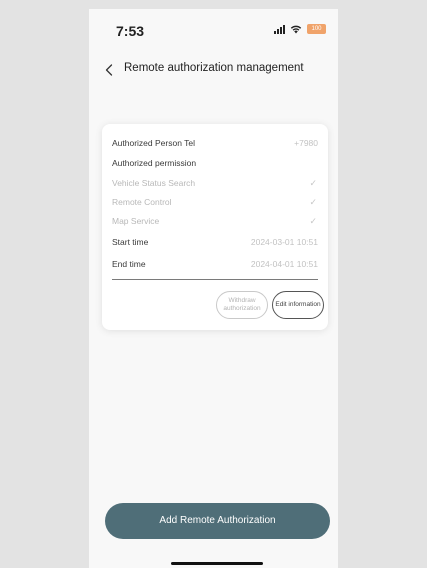 The width and height of the screenshot is (427, 568). I want to click on page-title: Remote authorization management, so click(214, 68).